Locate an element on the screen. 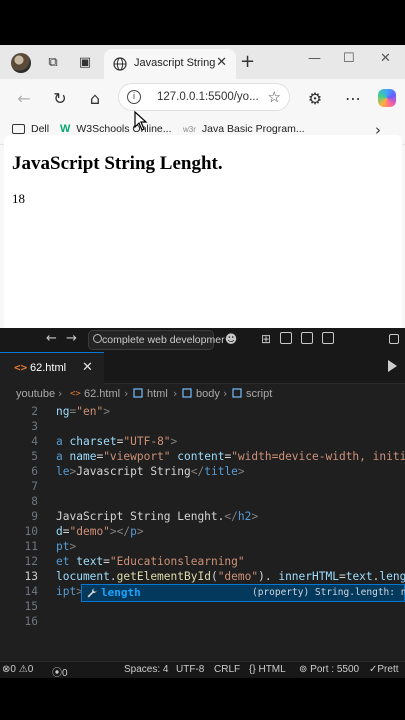 The height and width of the screenshot is (720, 405). search-text: complete web developmer is located at coordinates (163, 340).